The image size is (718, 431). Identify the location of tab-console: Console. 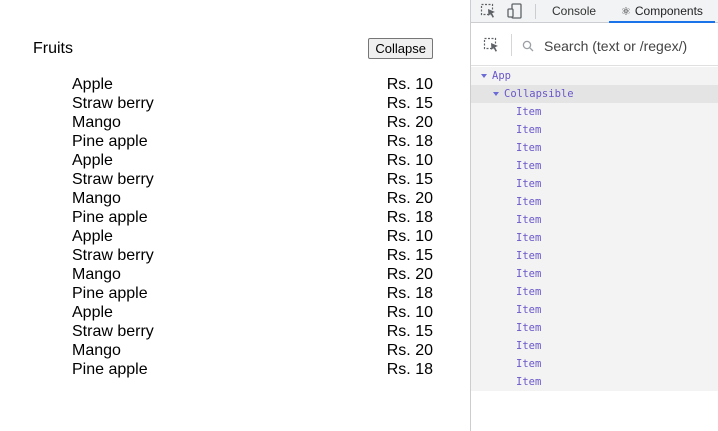
(574, 11).